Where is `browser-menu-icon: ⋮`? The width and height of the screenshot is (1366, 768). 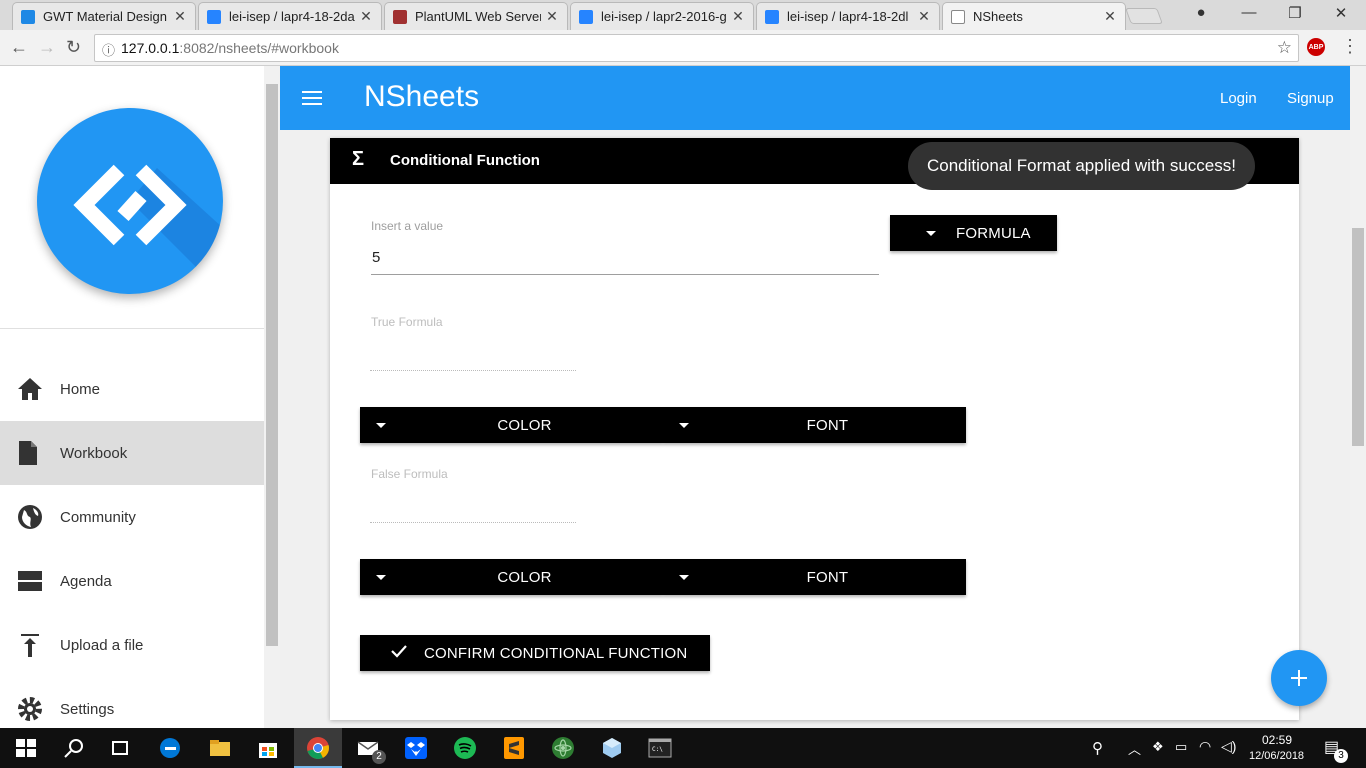
browser-menu-icon: ⋮ is located at coordinates (1350, 46).